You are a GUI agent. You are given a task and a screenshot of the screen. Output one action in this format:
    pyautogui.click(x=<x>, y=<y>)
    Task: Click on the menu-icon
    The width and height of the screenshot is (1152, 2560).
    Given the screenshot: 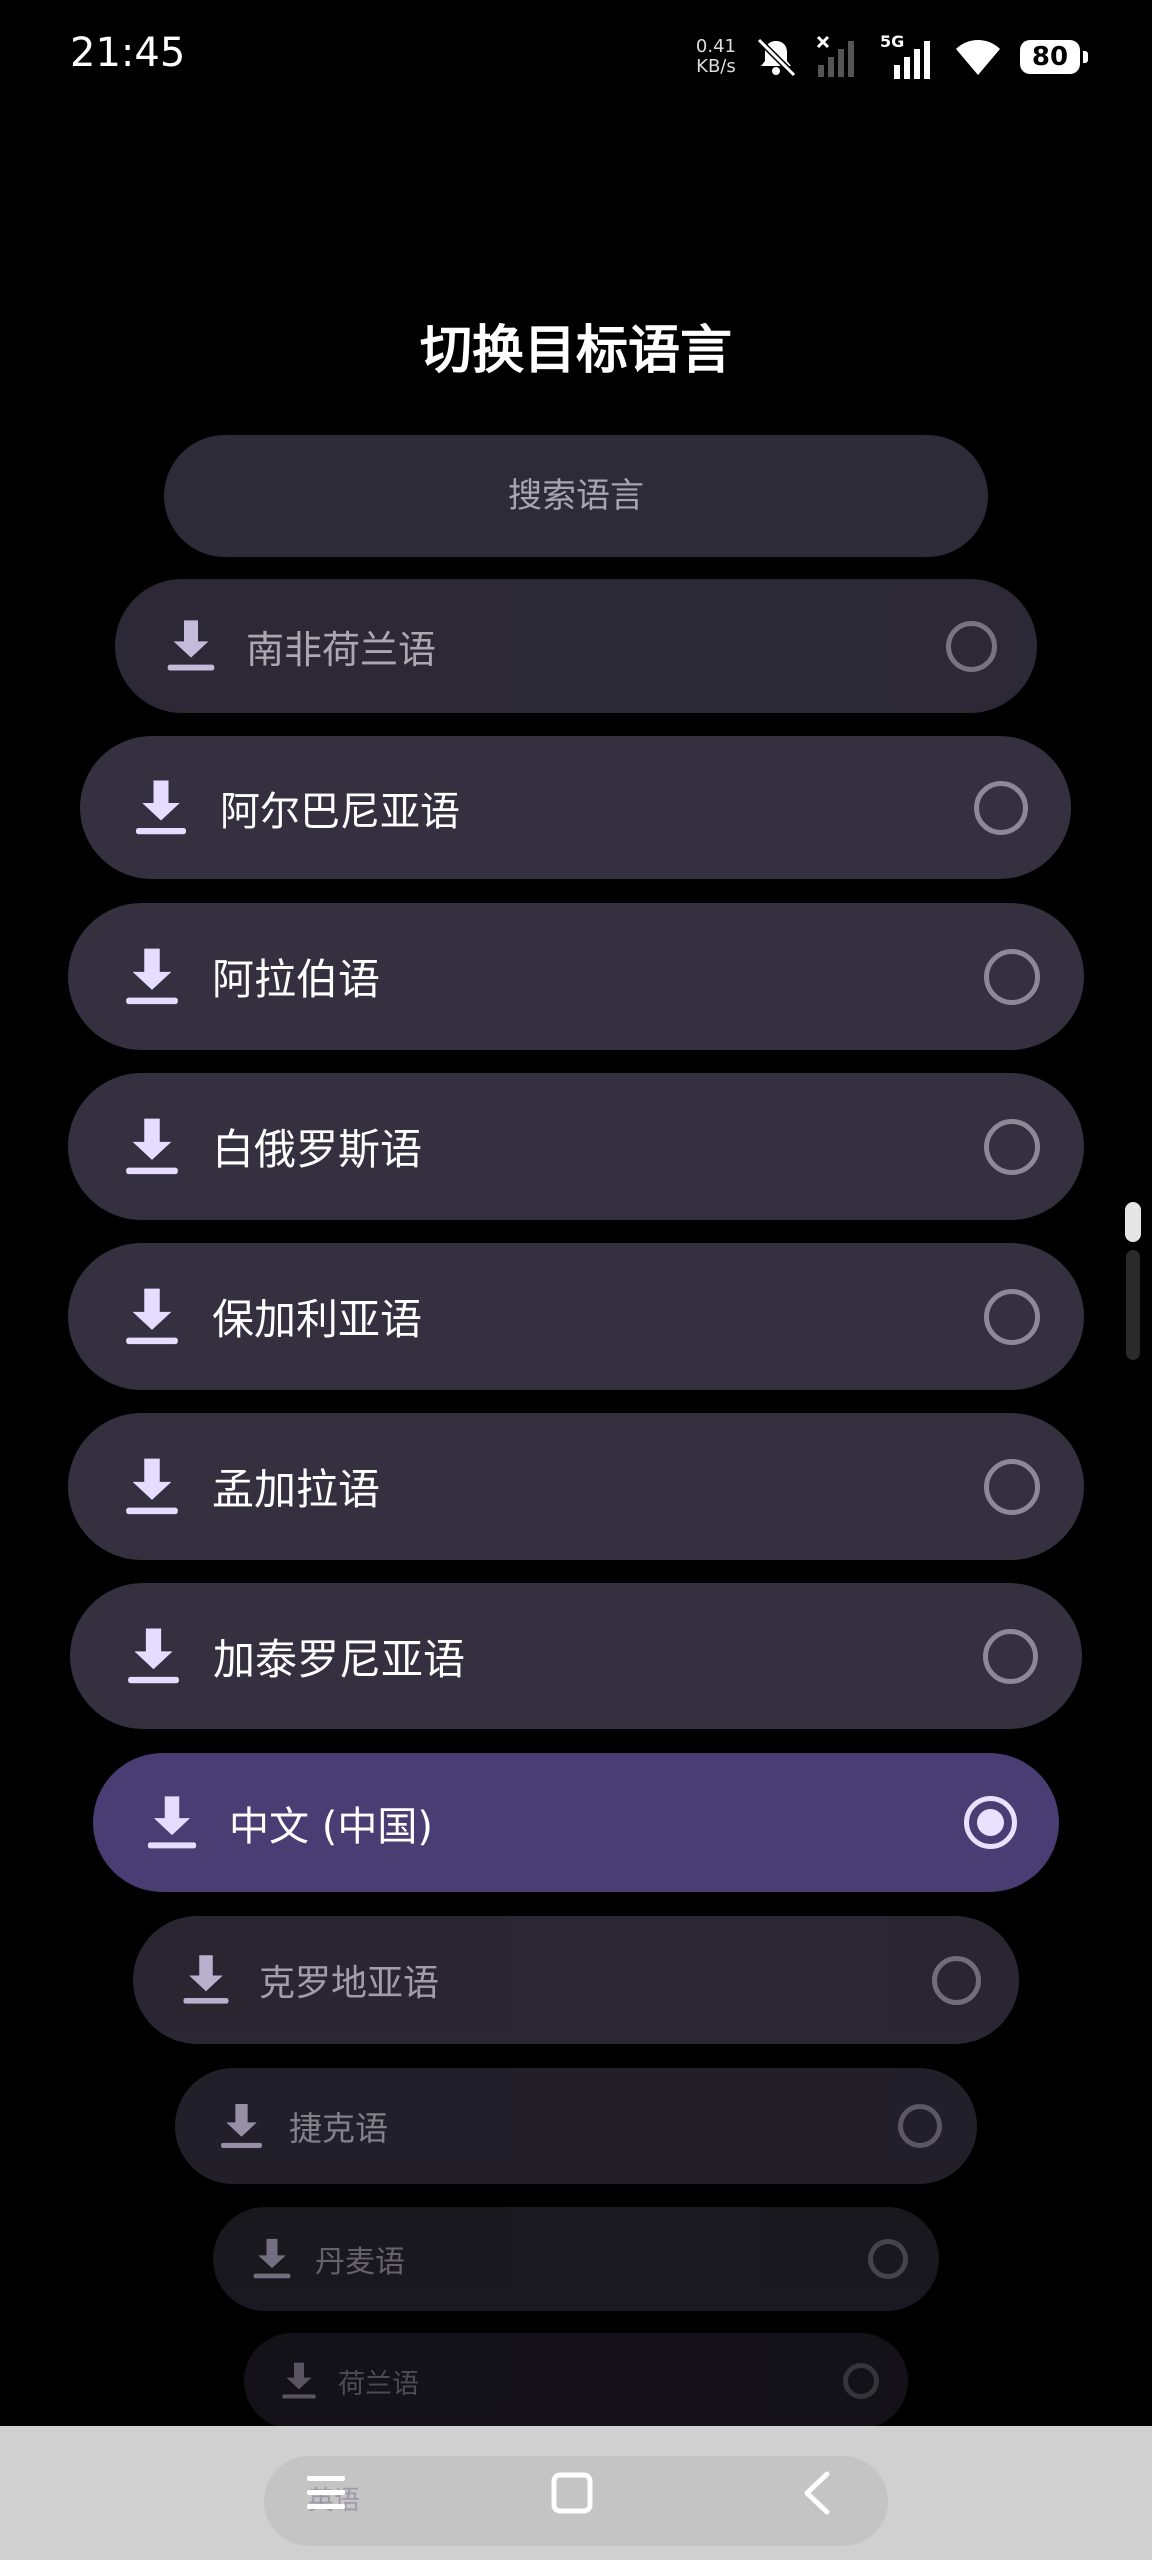 What is the action you would take?
    pyautogui.click(x=326, y=2495)
    